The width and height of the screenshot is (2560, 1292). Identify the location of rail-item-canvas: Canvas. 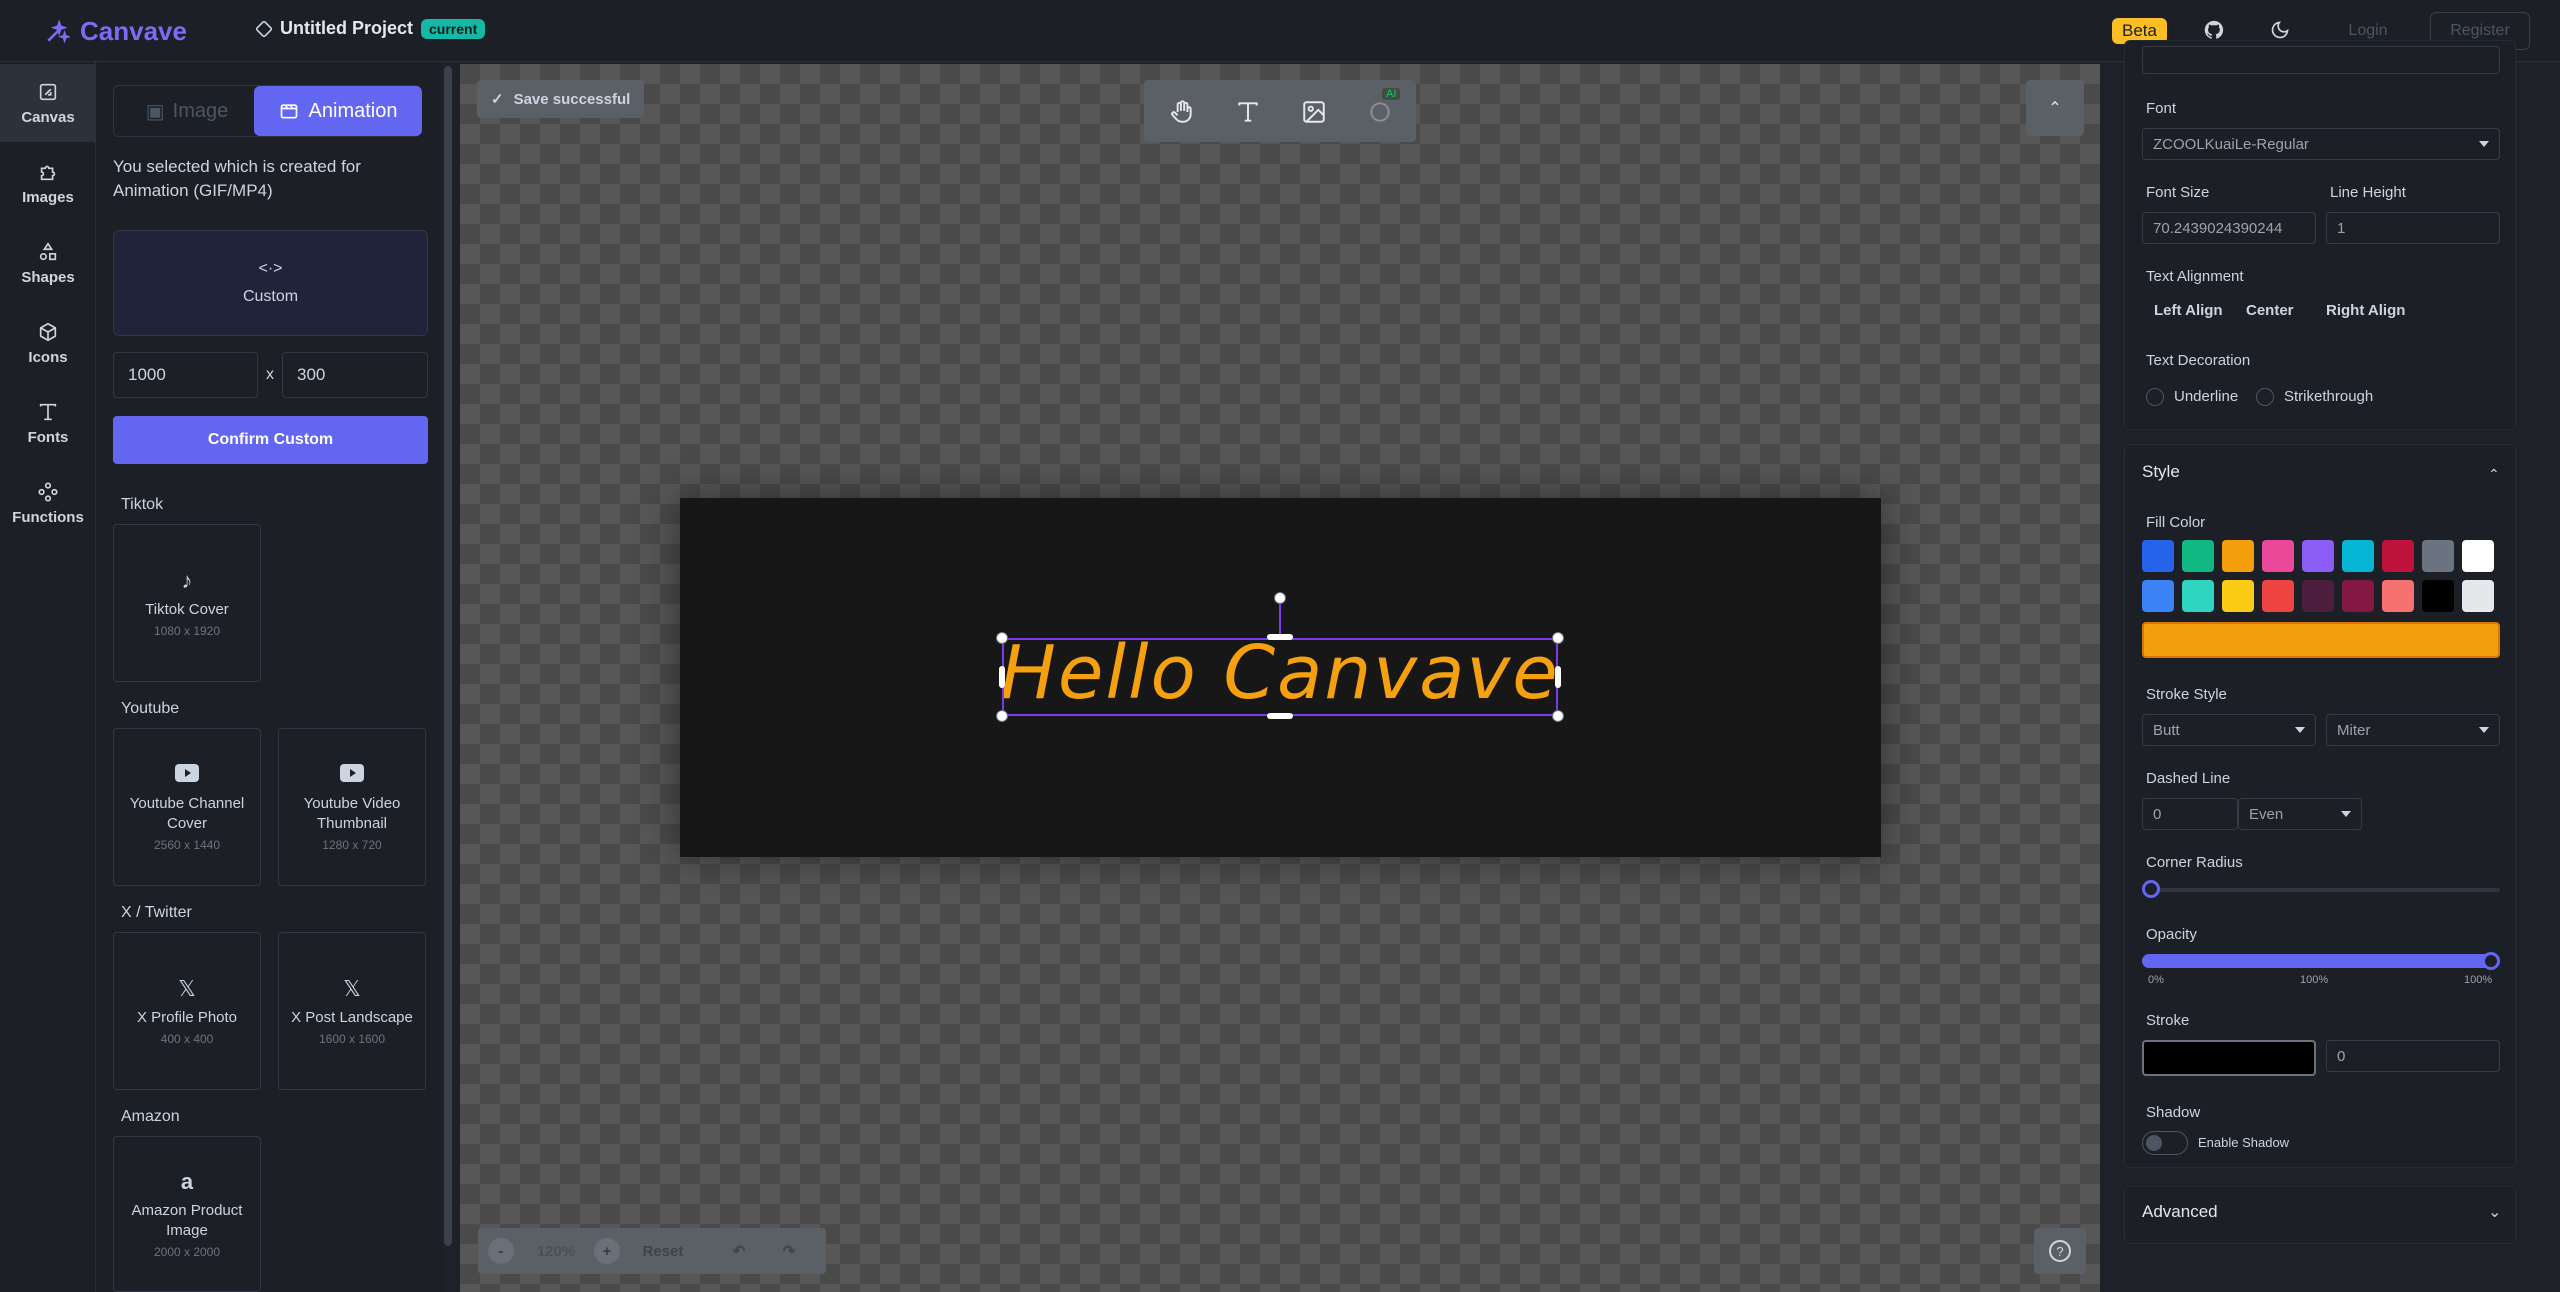
(48, 103).